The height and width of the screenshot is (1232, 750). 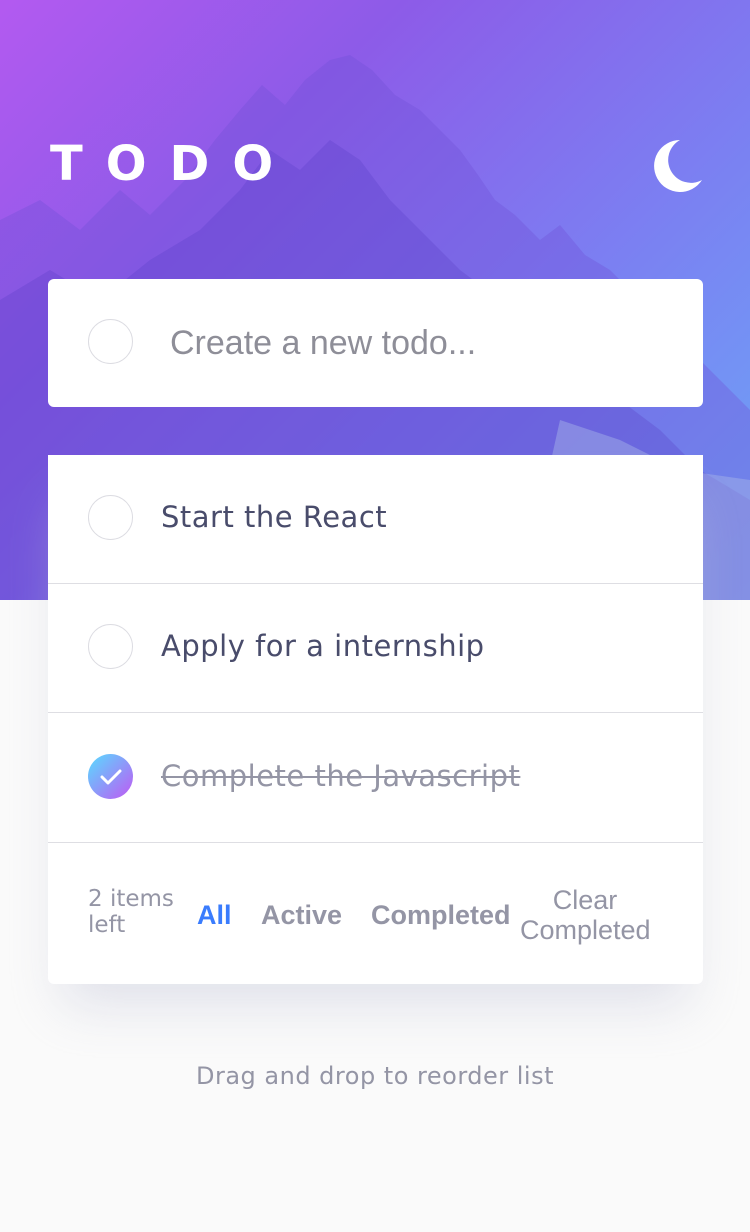 I want to click on todo-text: Apply for a internship, so click(x=323, y=646).